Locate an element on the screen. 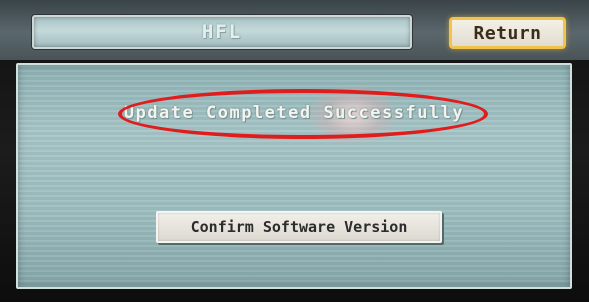  status-message: Update Completed Successfully is located at coordinates (294, 113).